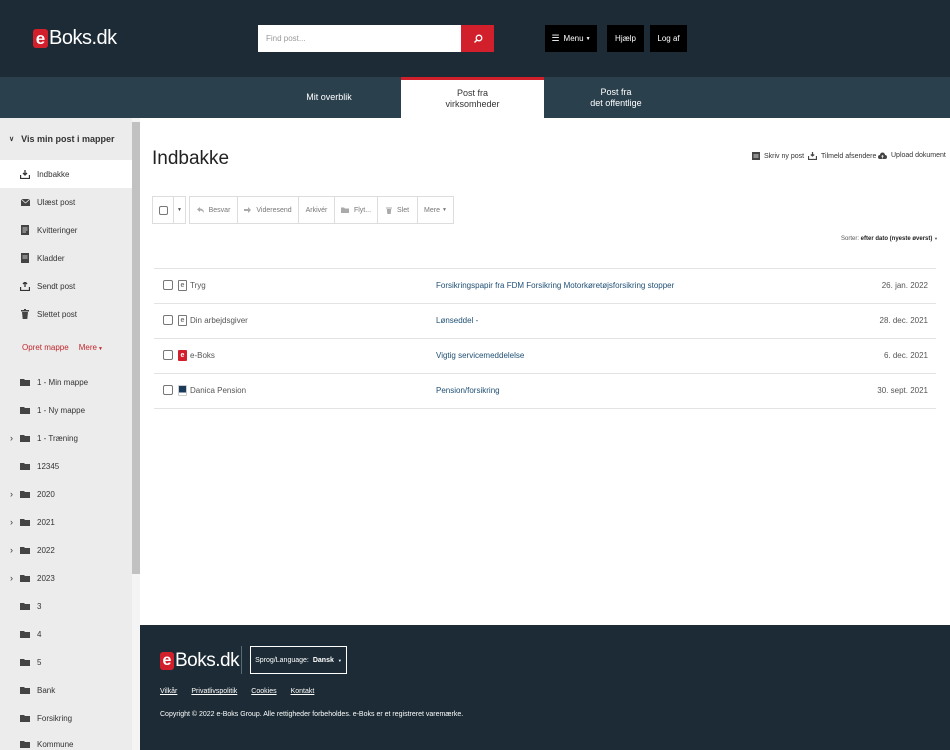  I want to click on search-icon, so click(477, 38).